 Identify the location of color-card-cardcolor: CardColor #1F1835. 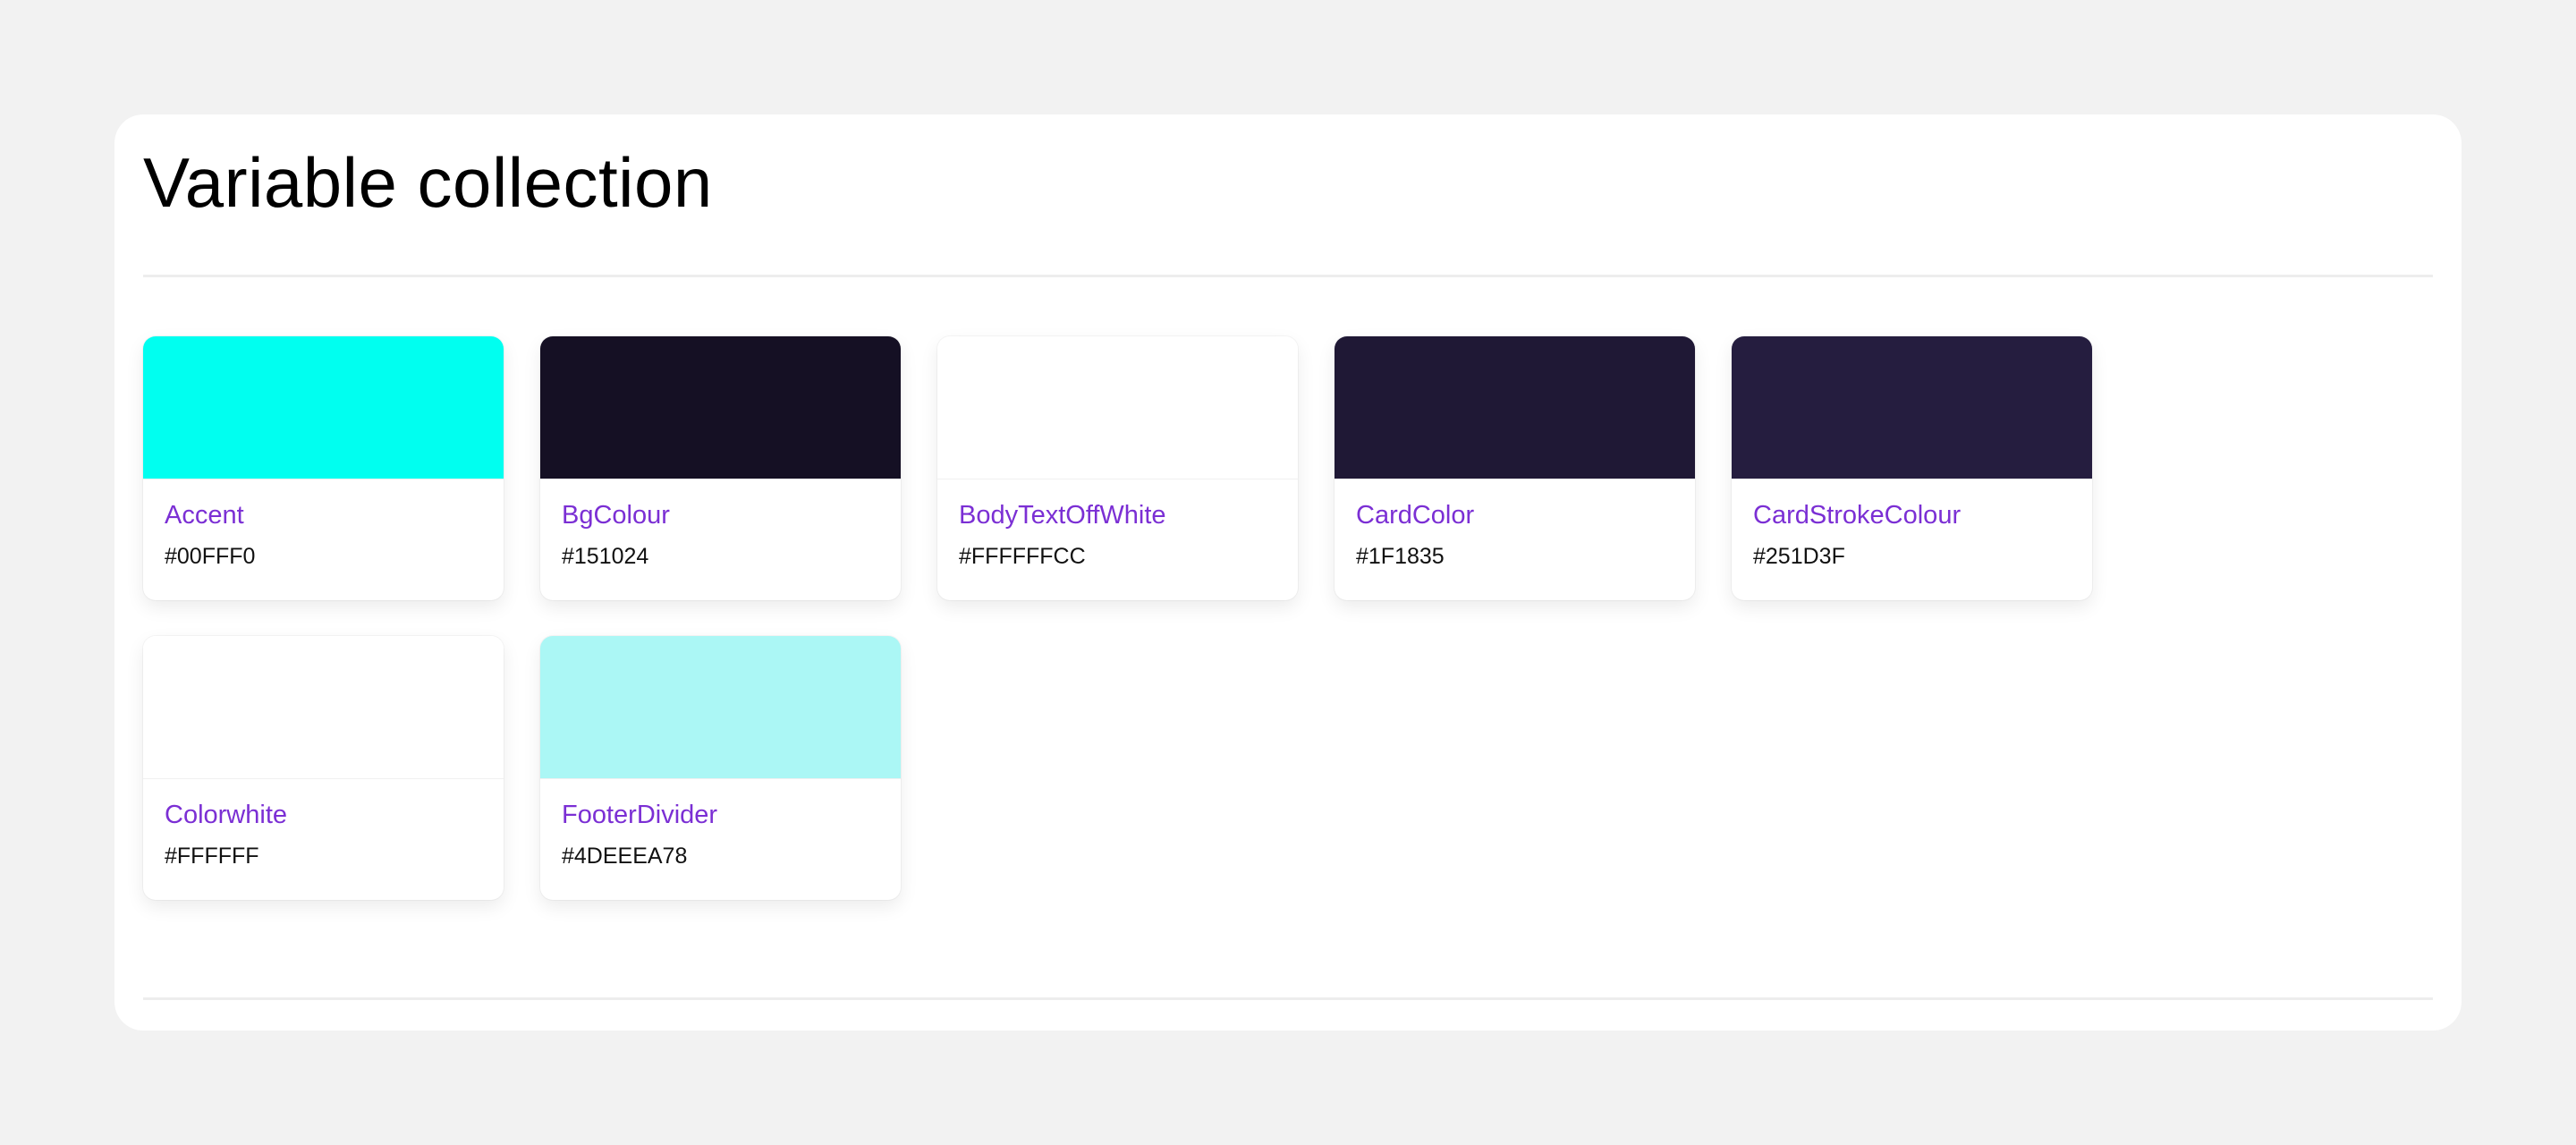
(1515, 468).